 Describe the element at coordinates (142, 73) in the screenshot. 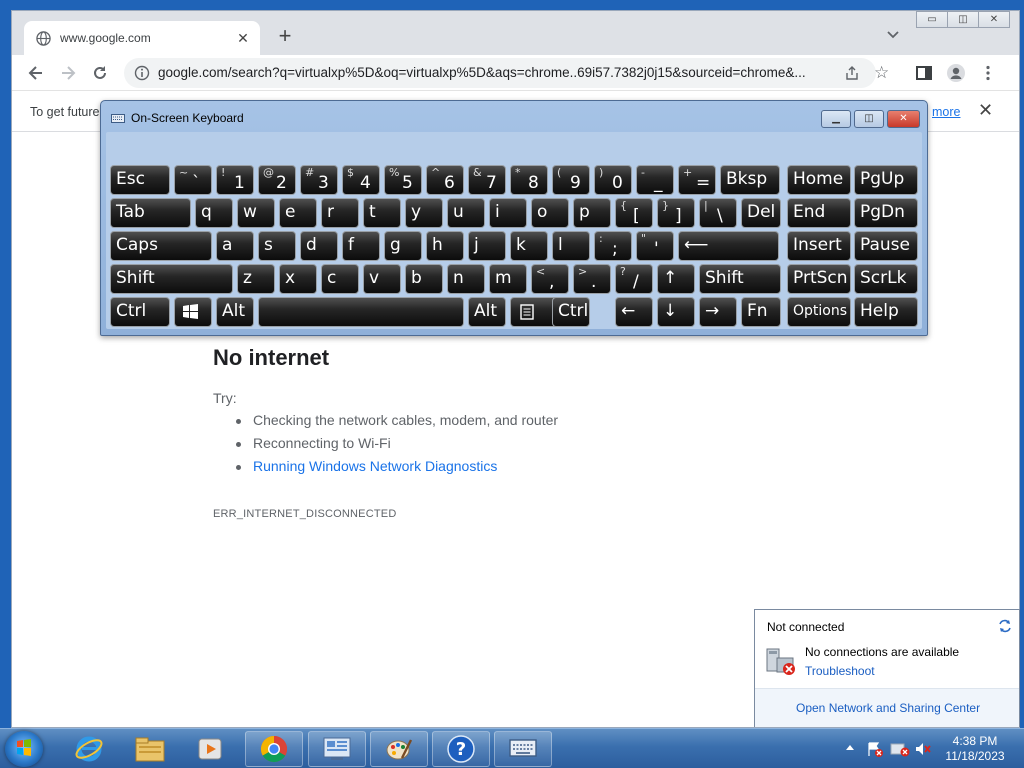

I see `site-info-icon` at that location.